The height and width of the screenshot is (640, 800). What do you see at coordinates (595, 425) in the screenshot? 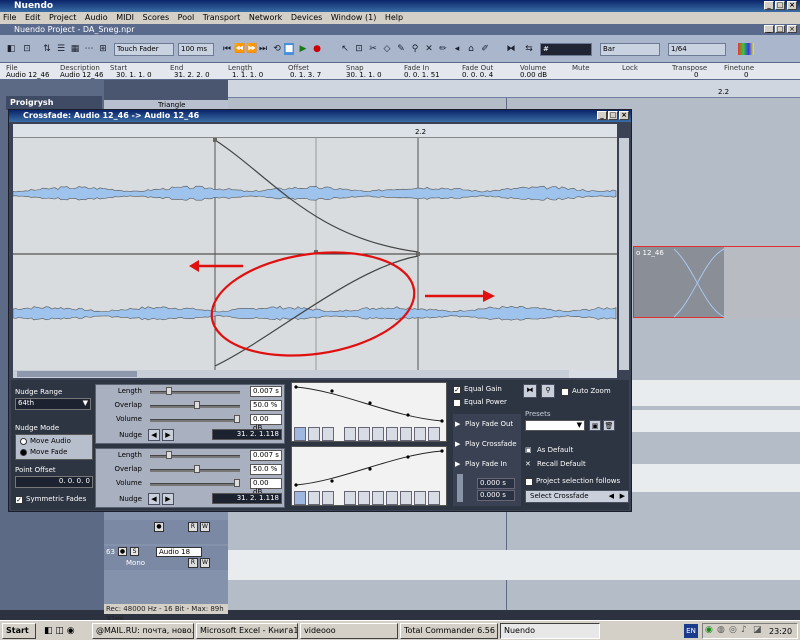
I see `store-preset-icon: ▣` at bounding box center [595, 425].